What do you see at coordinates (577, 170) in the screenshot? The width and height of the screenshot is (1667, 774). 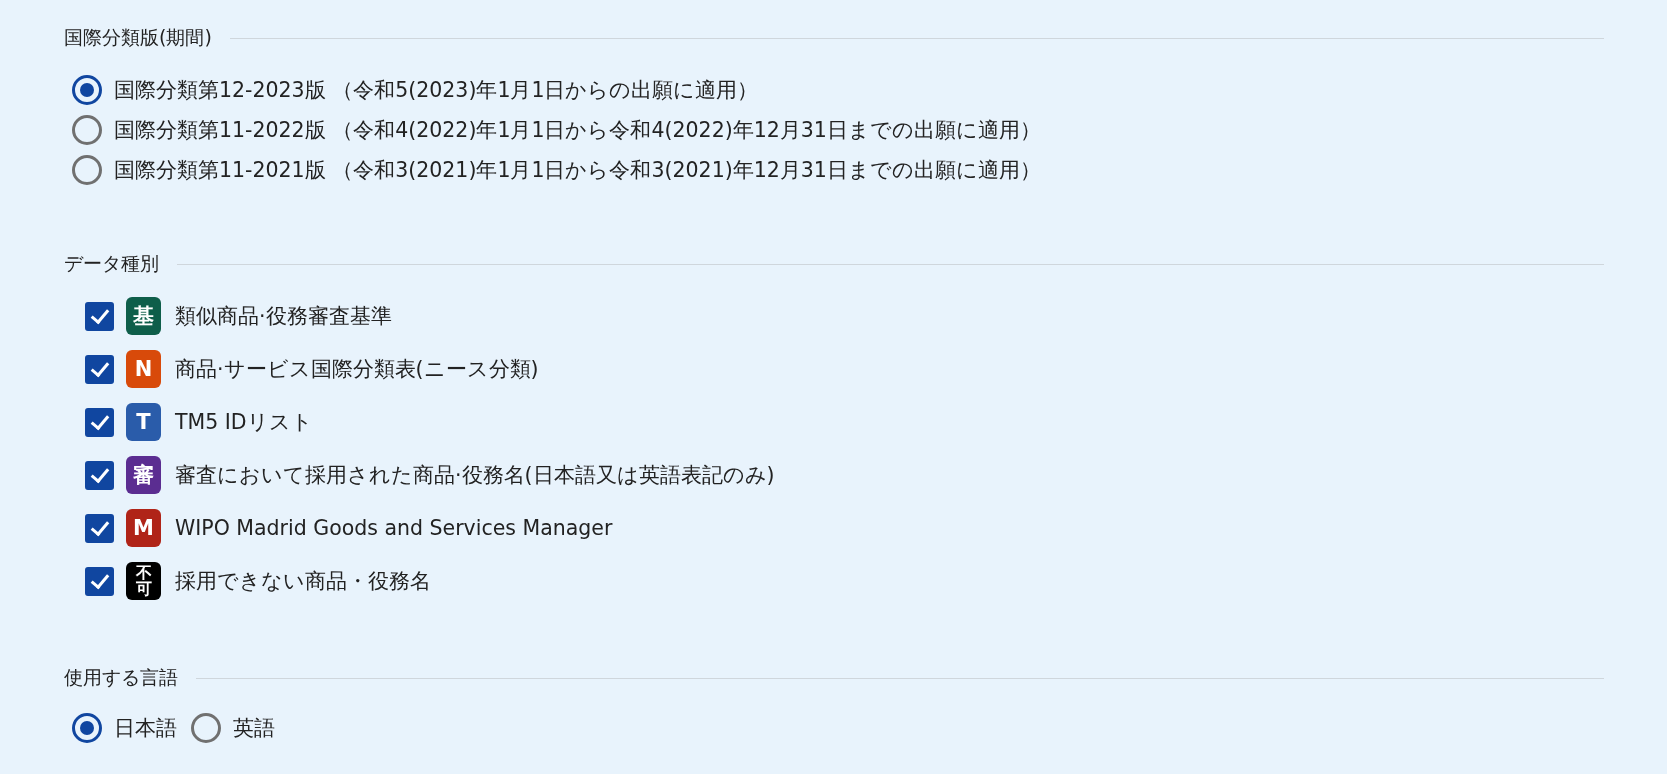 I see `option-label: 国際分類第11-2021版 （令和3(2021)年1月1日から令和3(2021)年12月31日までの出願に適用）` at bounding box center [577, 170].